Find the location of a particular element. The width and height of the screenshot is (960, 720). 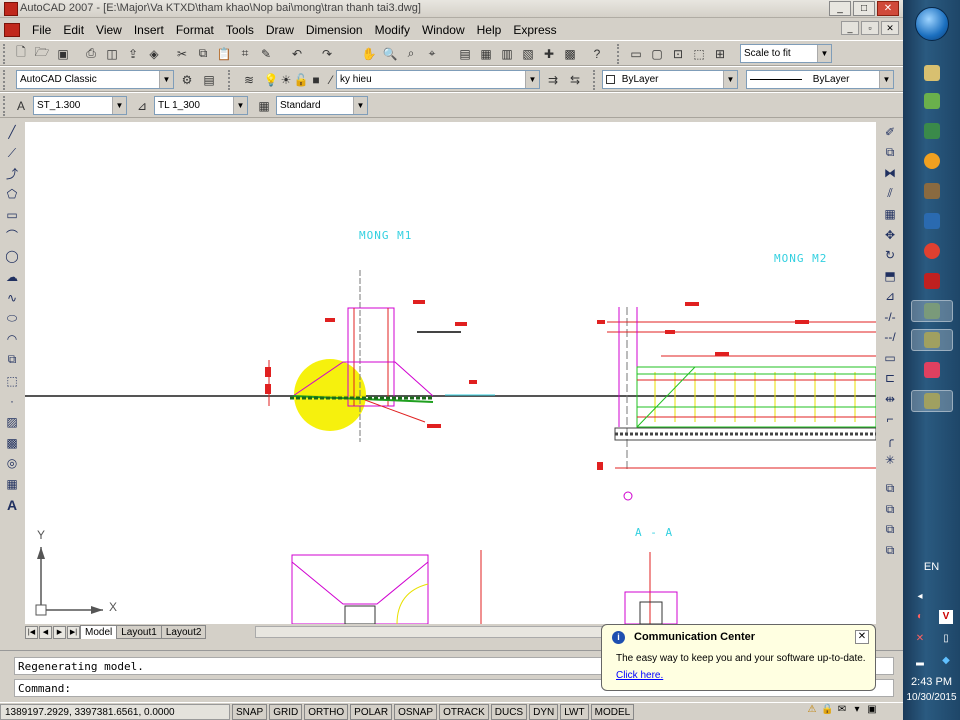

match-properties-icon: ⌗ is located at coordinates (245, 53).